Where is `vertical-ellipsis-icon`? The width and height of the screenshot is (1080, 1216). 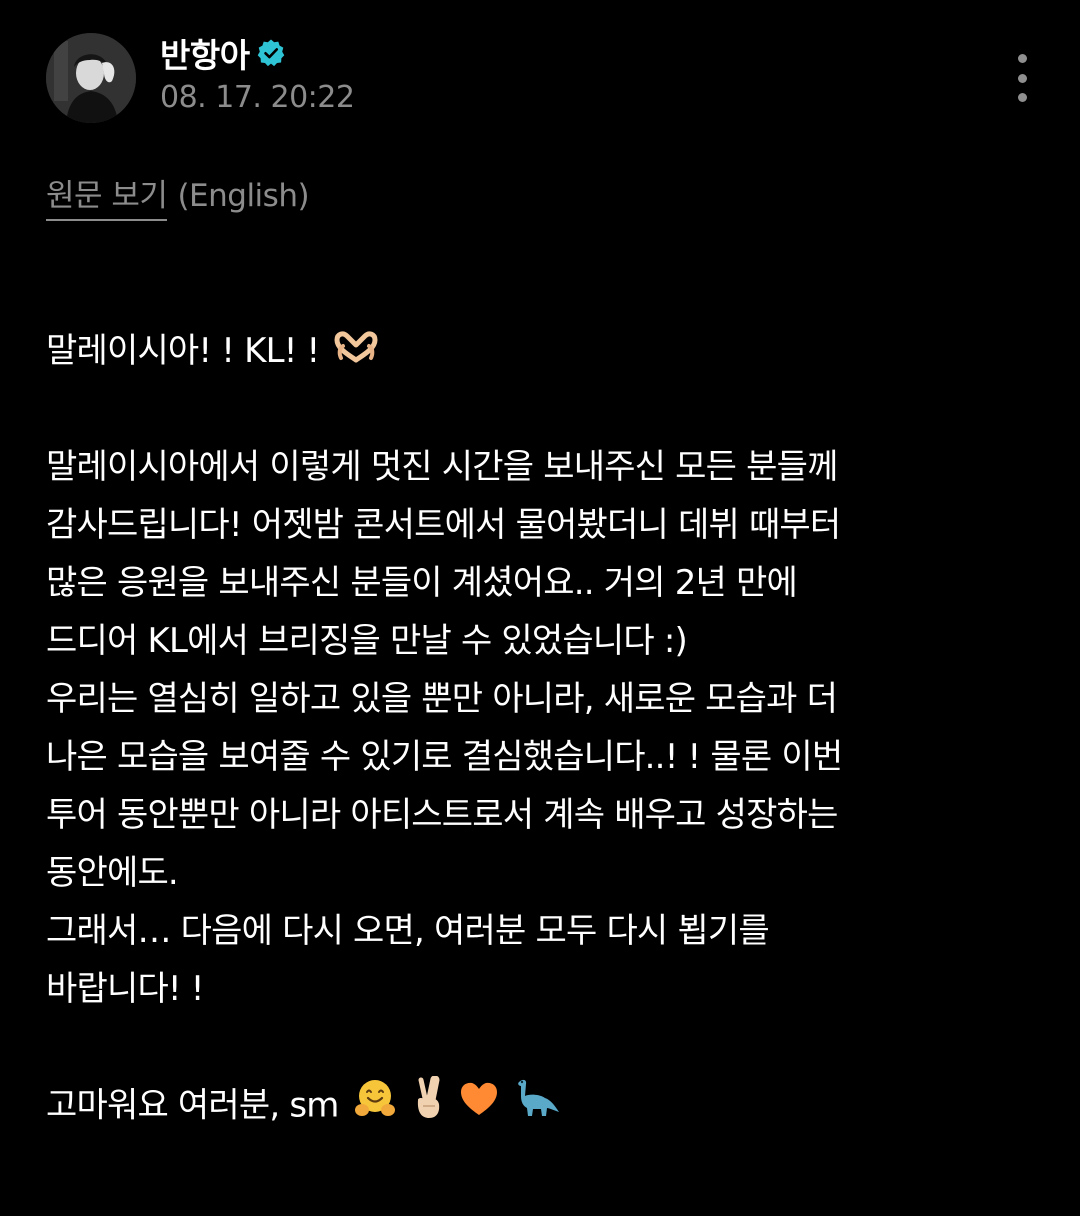
vertical-ellipsis-icon is located at coordinates (1022, 58).